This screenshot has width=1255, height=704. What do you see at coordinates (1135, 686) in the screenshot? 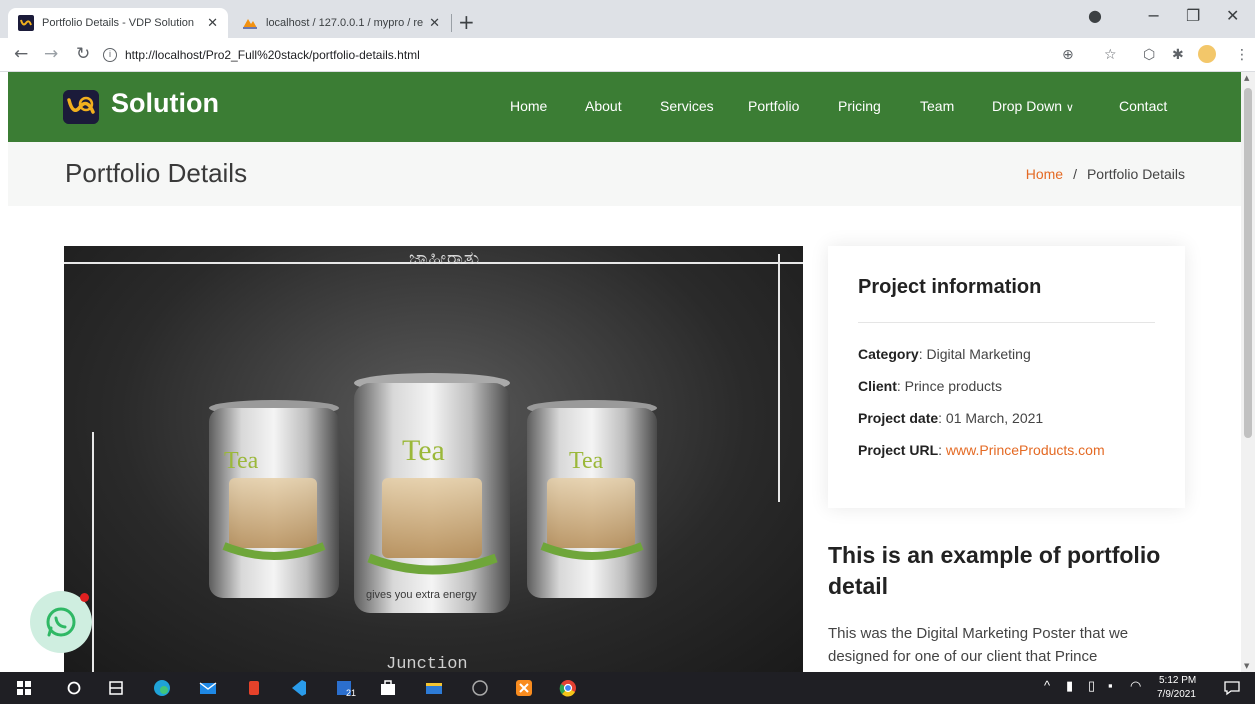
I see `tray-wifi-icon: ◠` at bounding box center [1135, 686].